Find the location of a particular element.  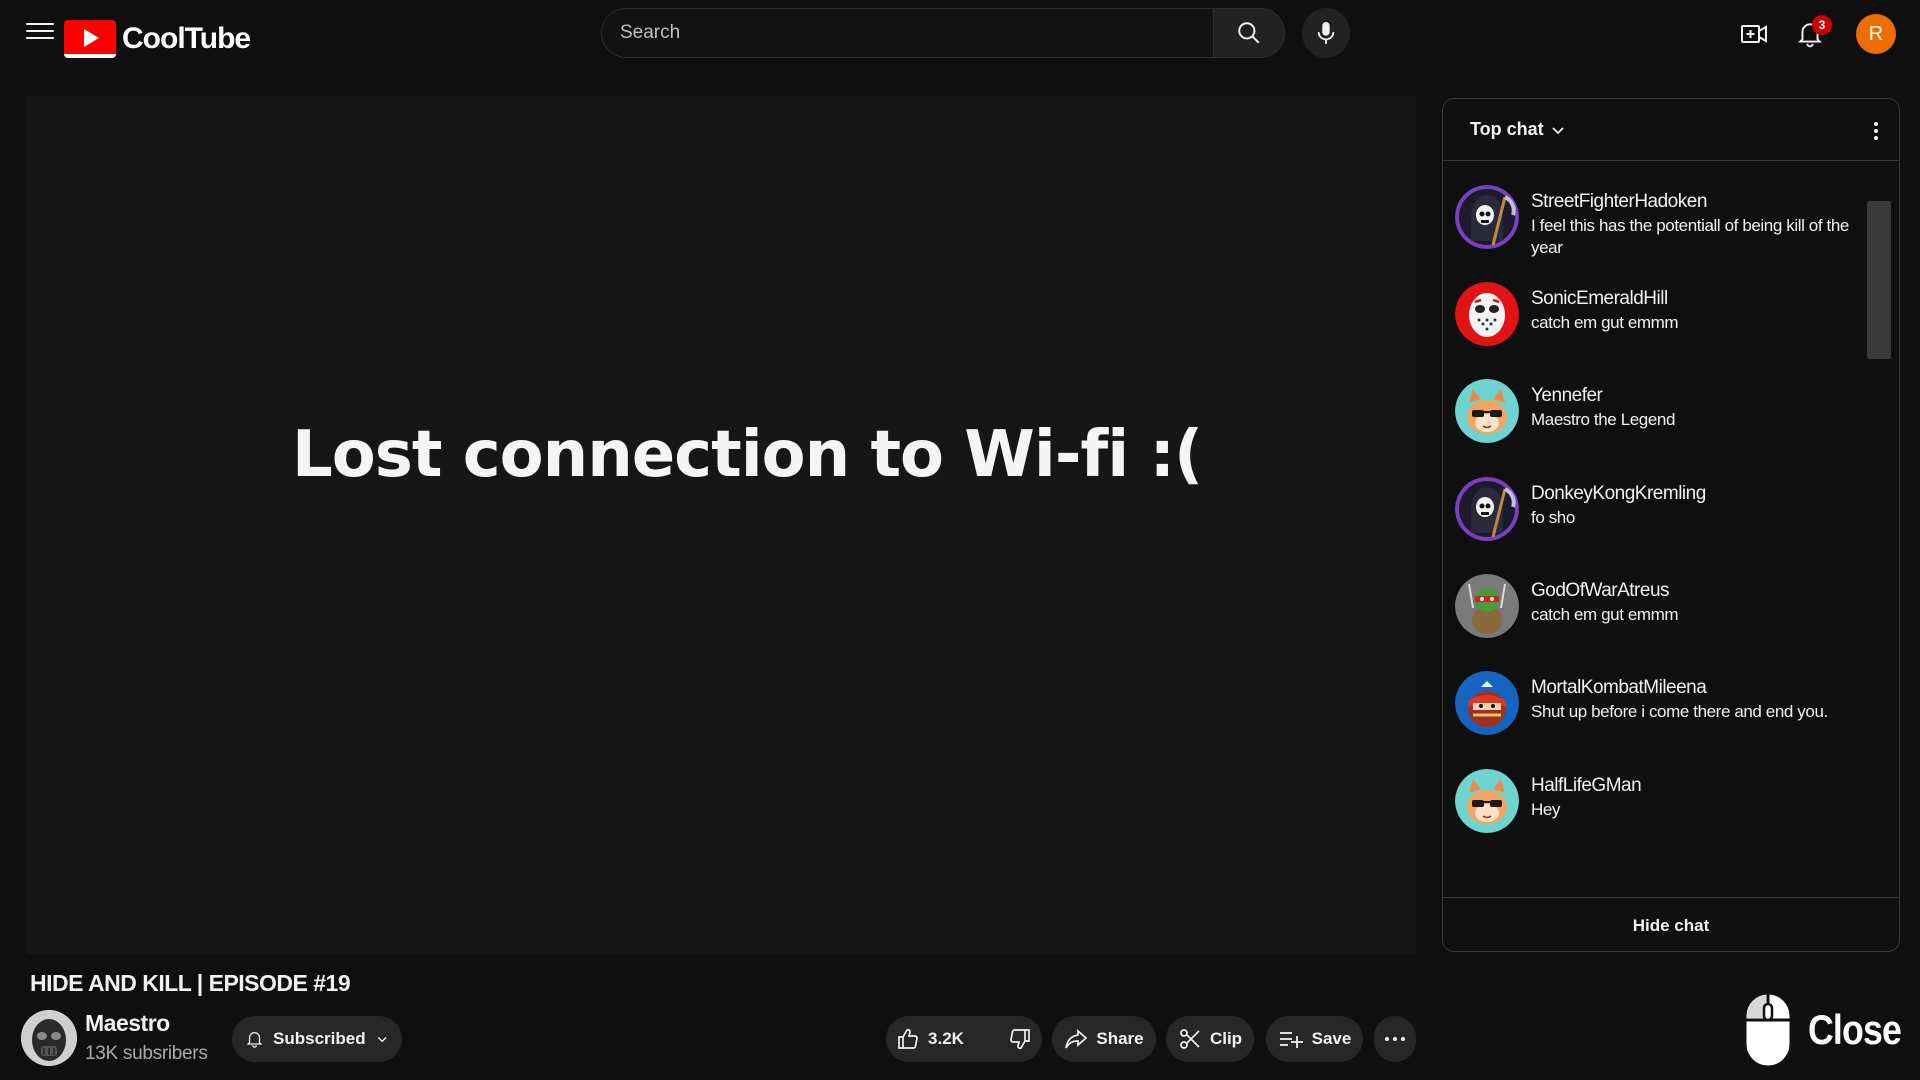

subscribed-label: Subscribed is located at coordinates (319, 1038).